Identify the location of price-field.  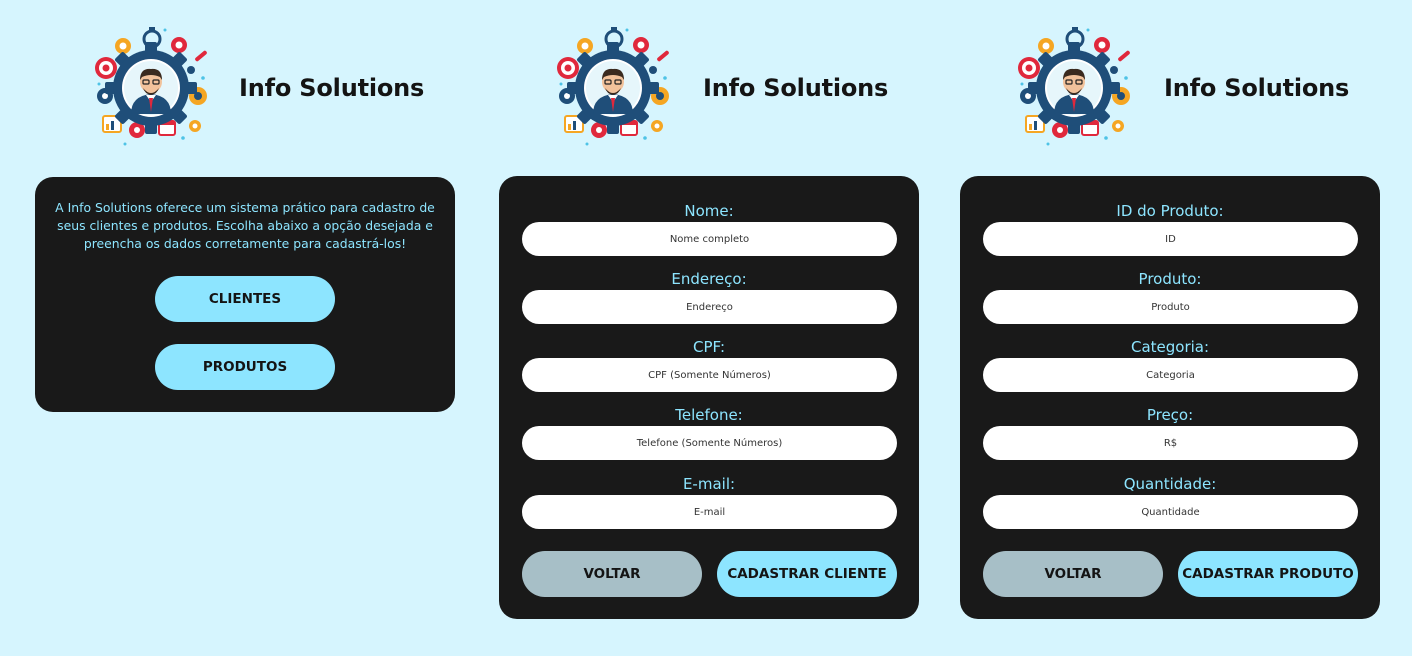
(1170, 443).